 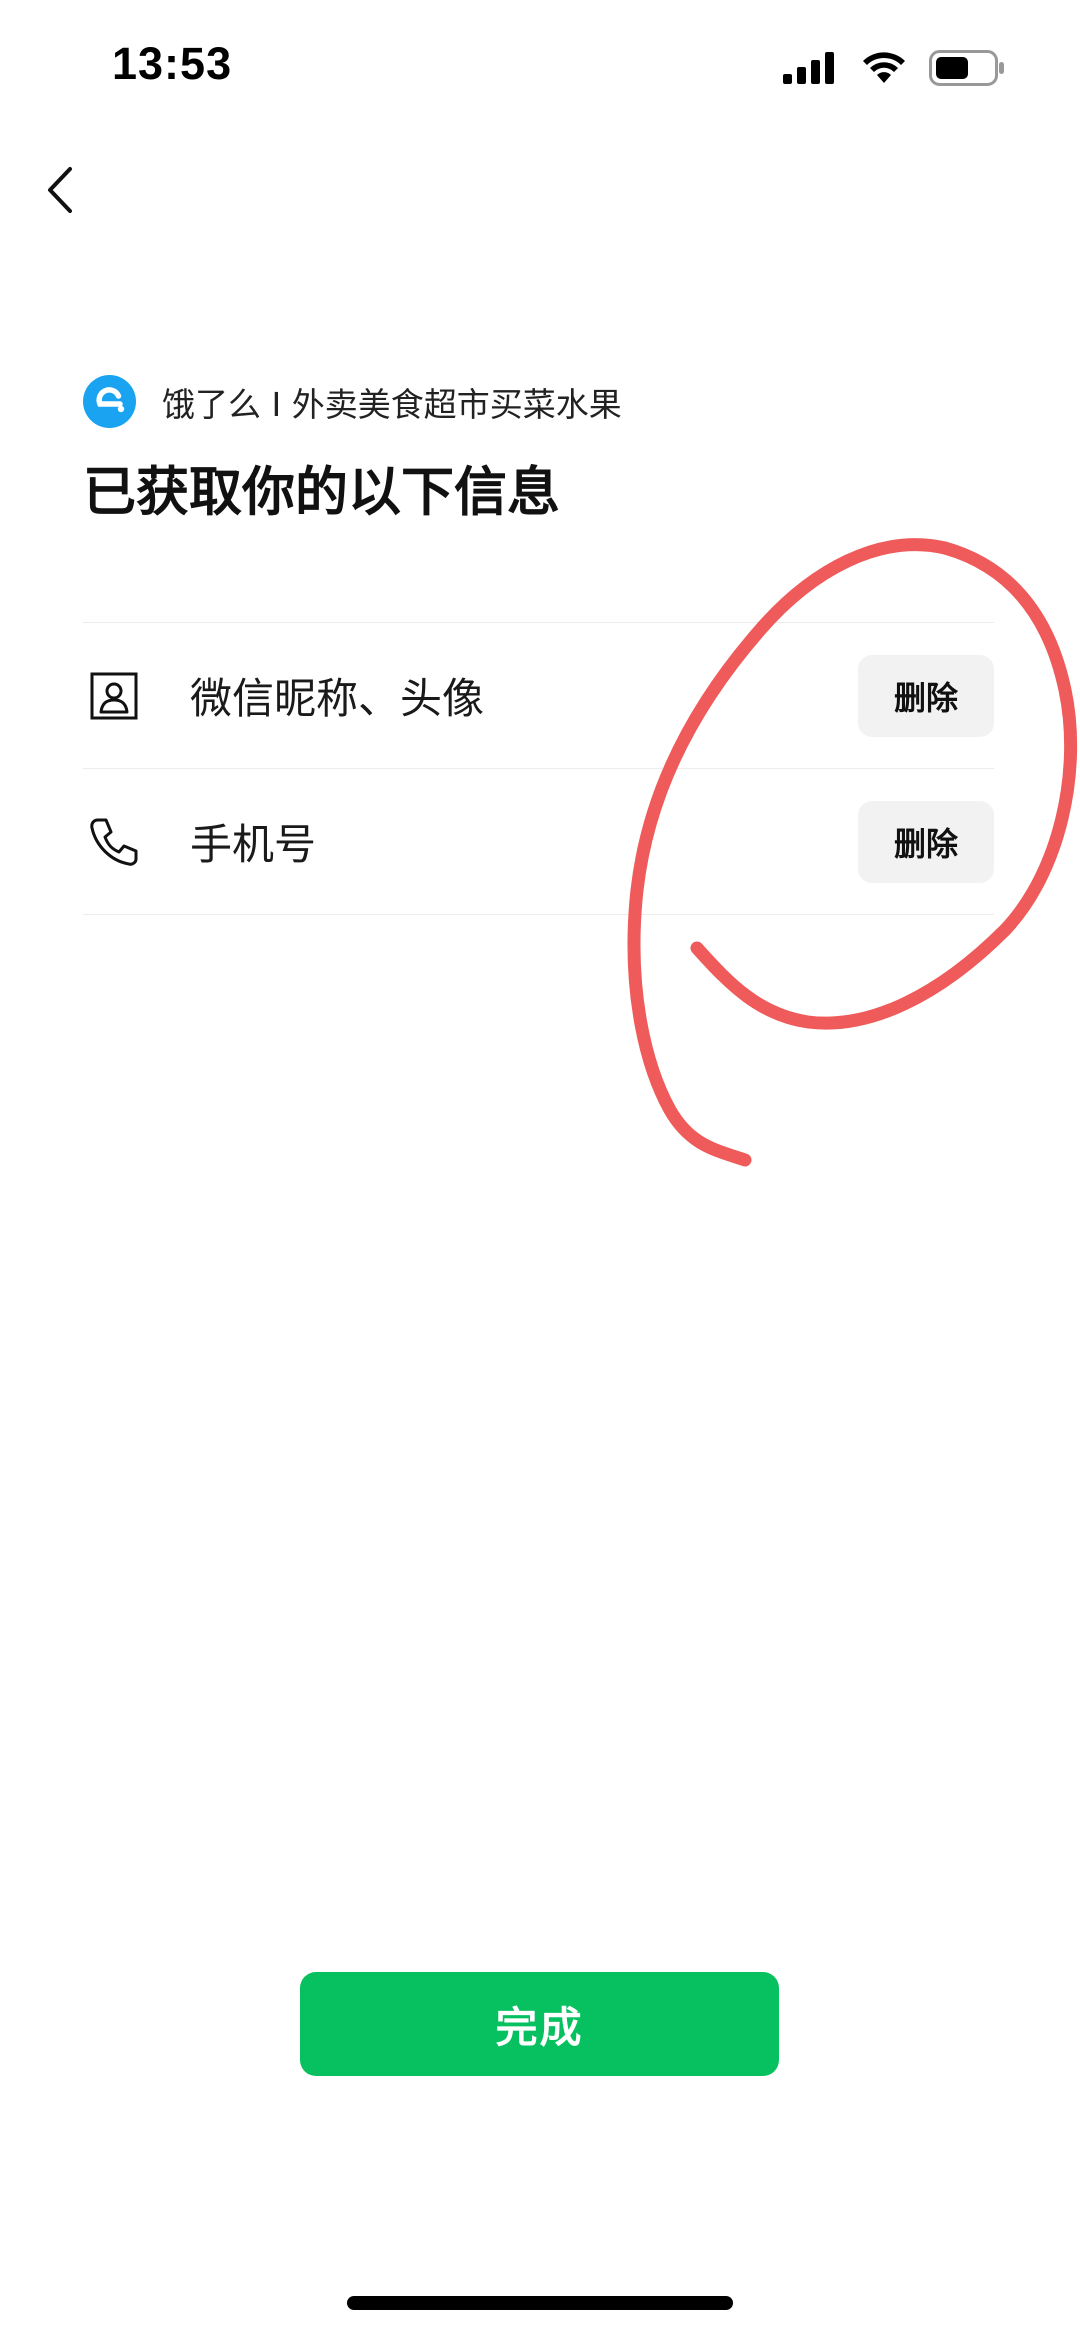 I want to click on chevron-left-icon, so click(x=60, y=190).